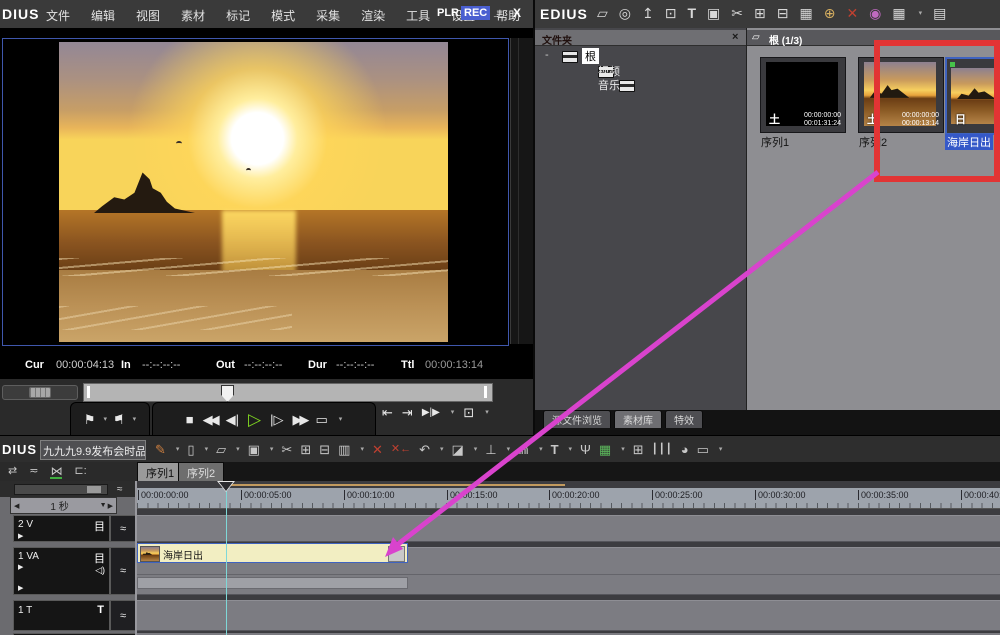 The height and width of the screenshot is (635, 1000). Describe the element at coordinates (585, 449) in the screenshot. I see `voiceover-mic-icon: Ψ` at that location.